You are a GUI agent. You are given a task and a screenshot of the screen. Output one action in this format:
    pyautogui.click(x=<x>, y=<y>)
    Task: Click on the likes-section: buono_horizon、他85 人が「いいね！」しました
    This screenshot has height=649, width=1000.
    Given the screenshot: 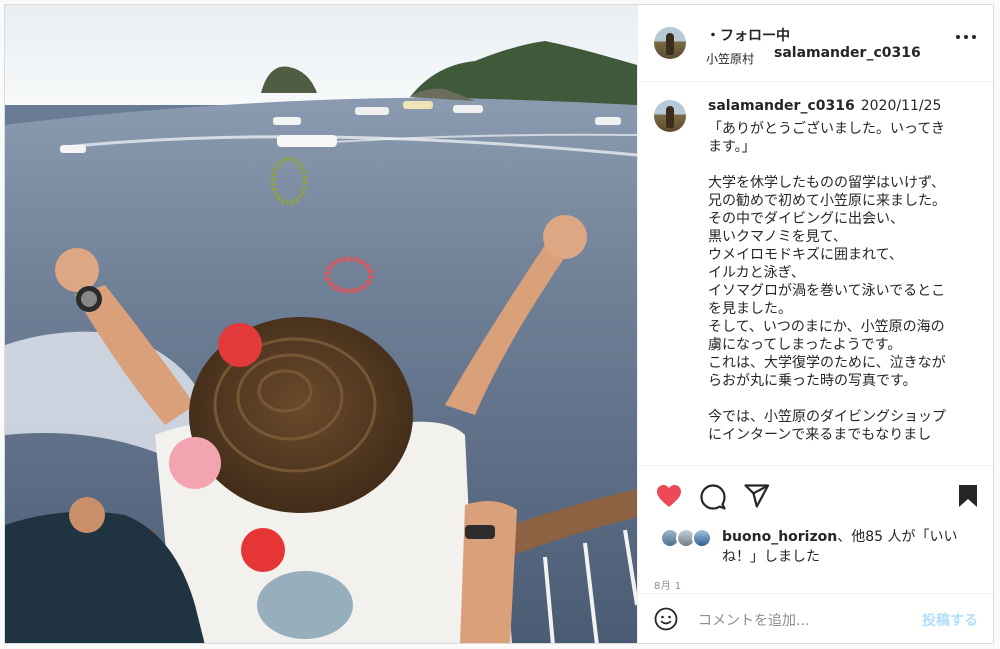 What is the action you would take?
    pyautogui.click(x=815, y=550)
    